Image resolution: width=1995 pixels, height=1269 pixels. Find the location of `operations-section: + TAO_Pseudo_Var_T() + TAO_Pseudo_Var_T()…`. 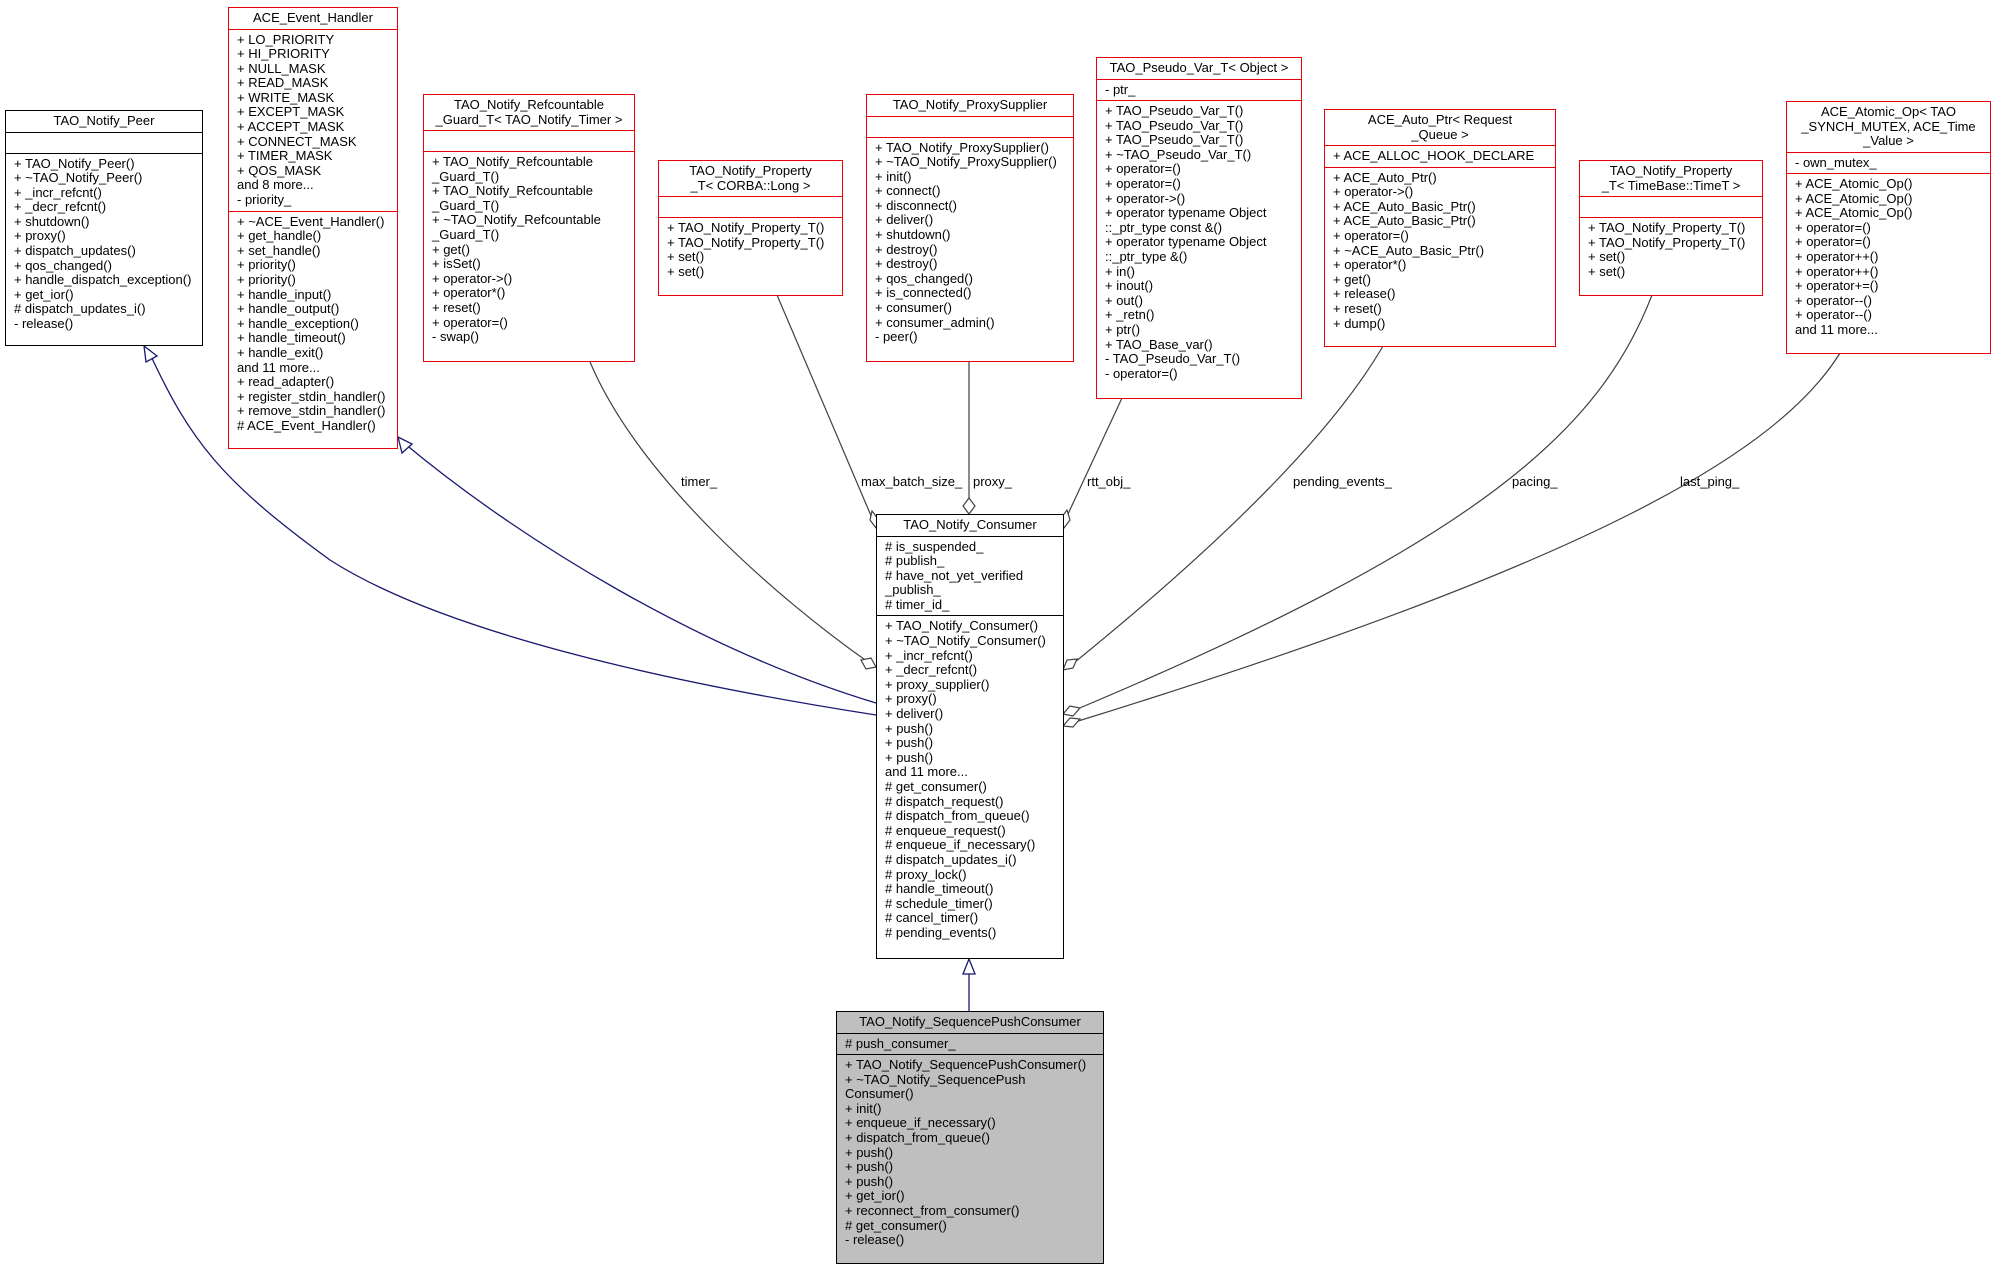

operations-section: + TAO_Pseudo_Var_T() + TAO_Pseudo_Var_T()… is located at coordinates (1199, 242).